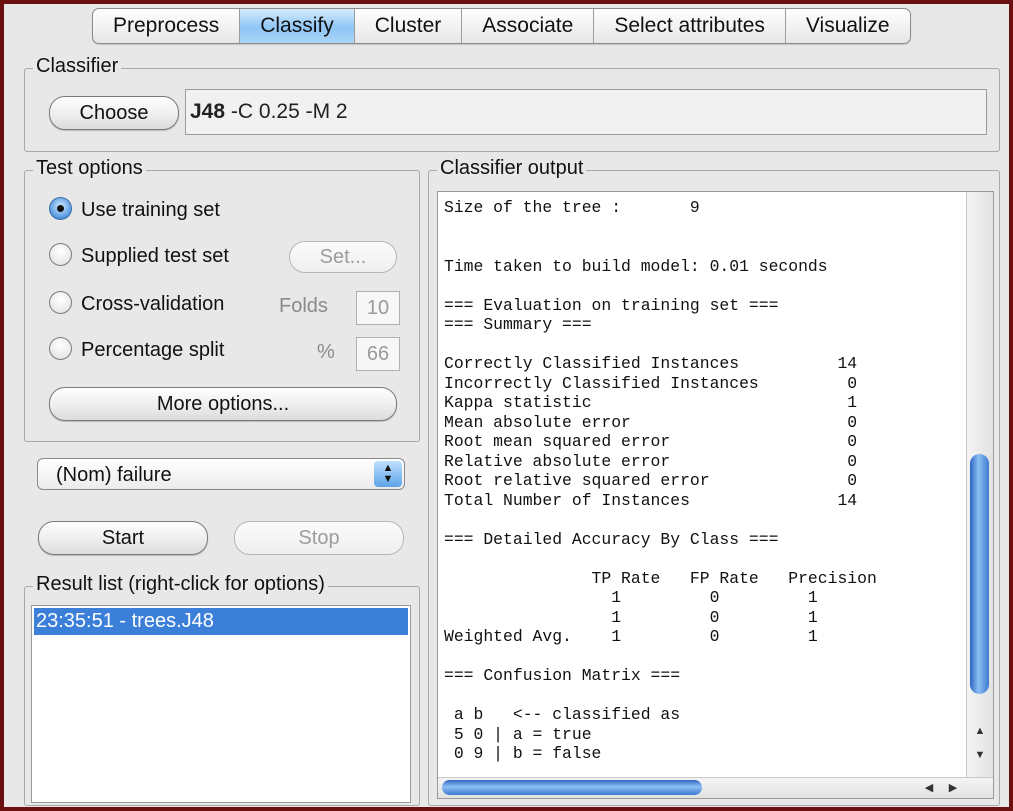 Image resolution: width=1013 pixels, height=811 pixels. What do you see at coordinates (378, 354) in the screenshot?
I see `percent-input: 66` at bounding box center [378, 354].